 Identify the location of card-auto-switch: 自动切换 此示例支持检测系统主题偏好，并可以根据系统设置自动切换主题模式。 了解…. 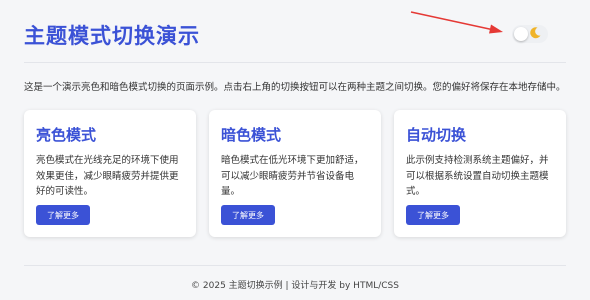
(480, 173).